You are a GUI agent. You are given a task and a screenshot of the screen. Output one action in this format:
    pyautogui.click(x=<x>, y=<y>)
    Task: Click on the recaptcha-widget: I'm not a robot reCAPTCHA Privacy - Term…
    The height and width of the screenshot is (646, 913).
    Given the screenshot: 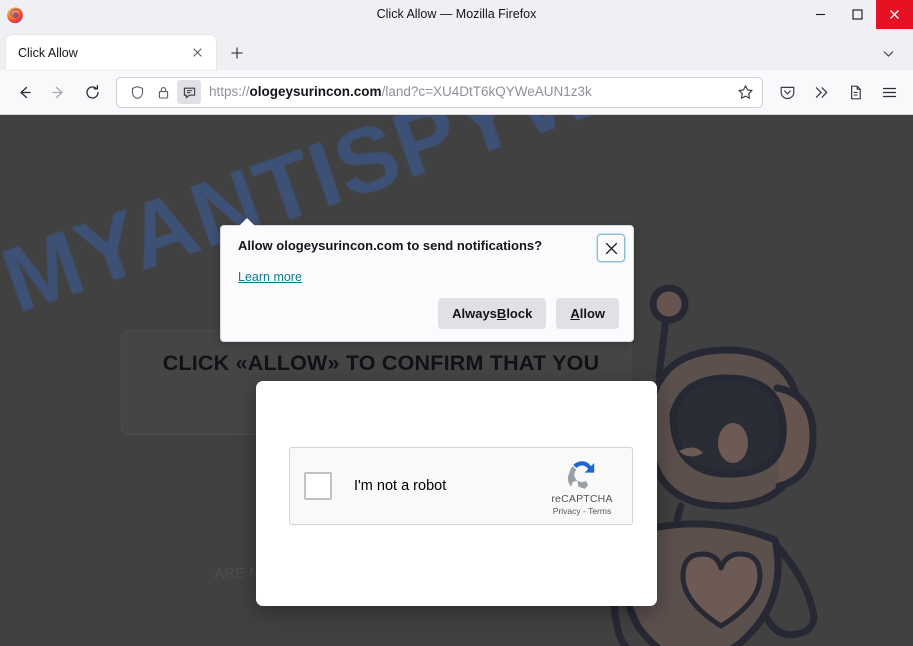 What is the action you would take?
    pyautogui.click(x=461, y=486)
    